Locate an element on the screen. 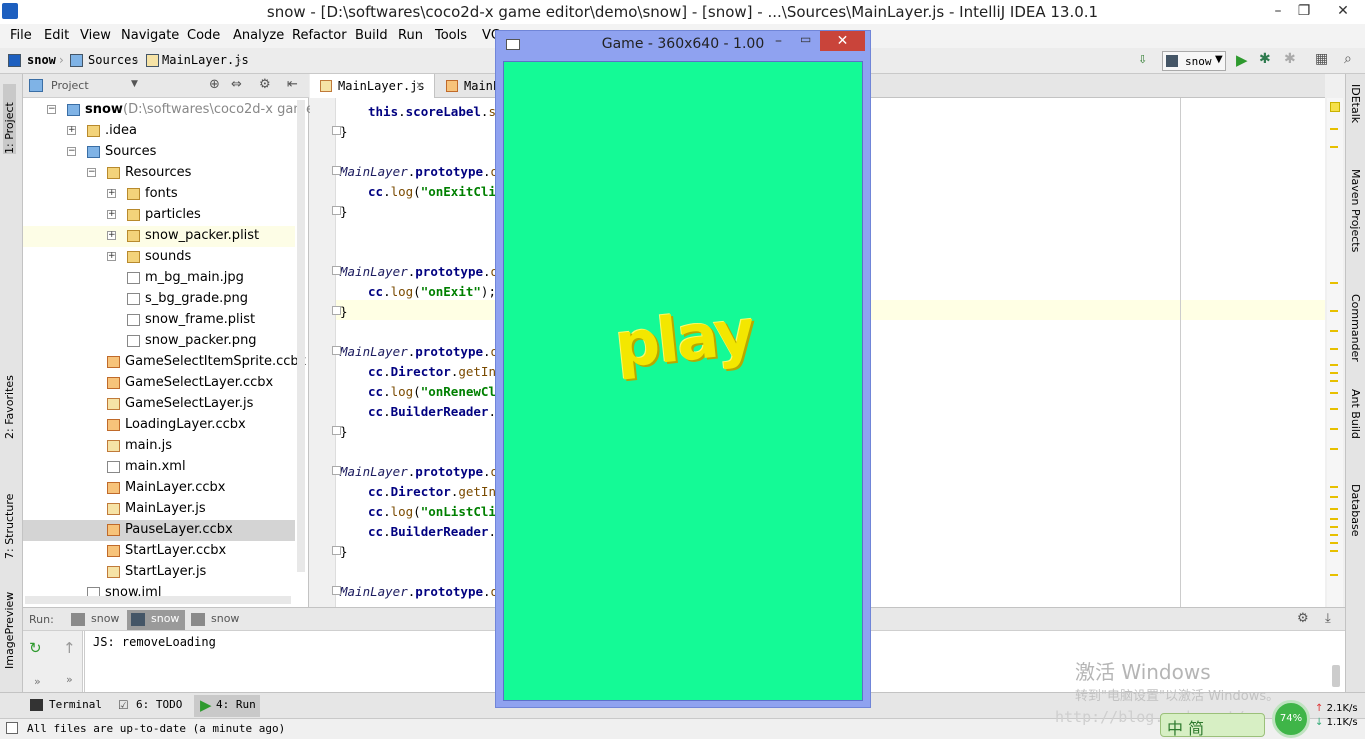  tree-item: MainLayer.ccbx is located at coordinates (159, 488).